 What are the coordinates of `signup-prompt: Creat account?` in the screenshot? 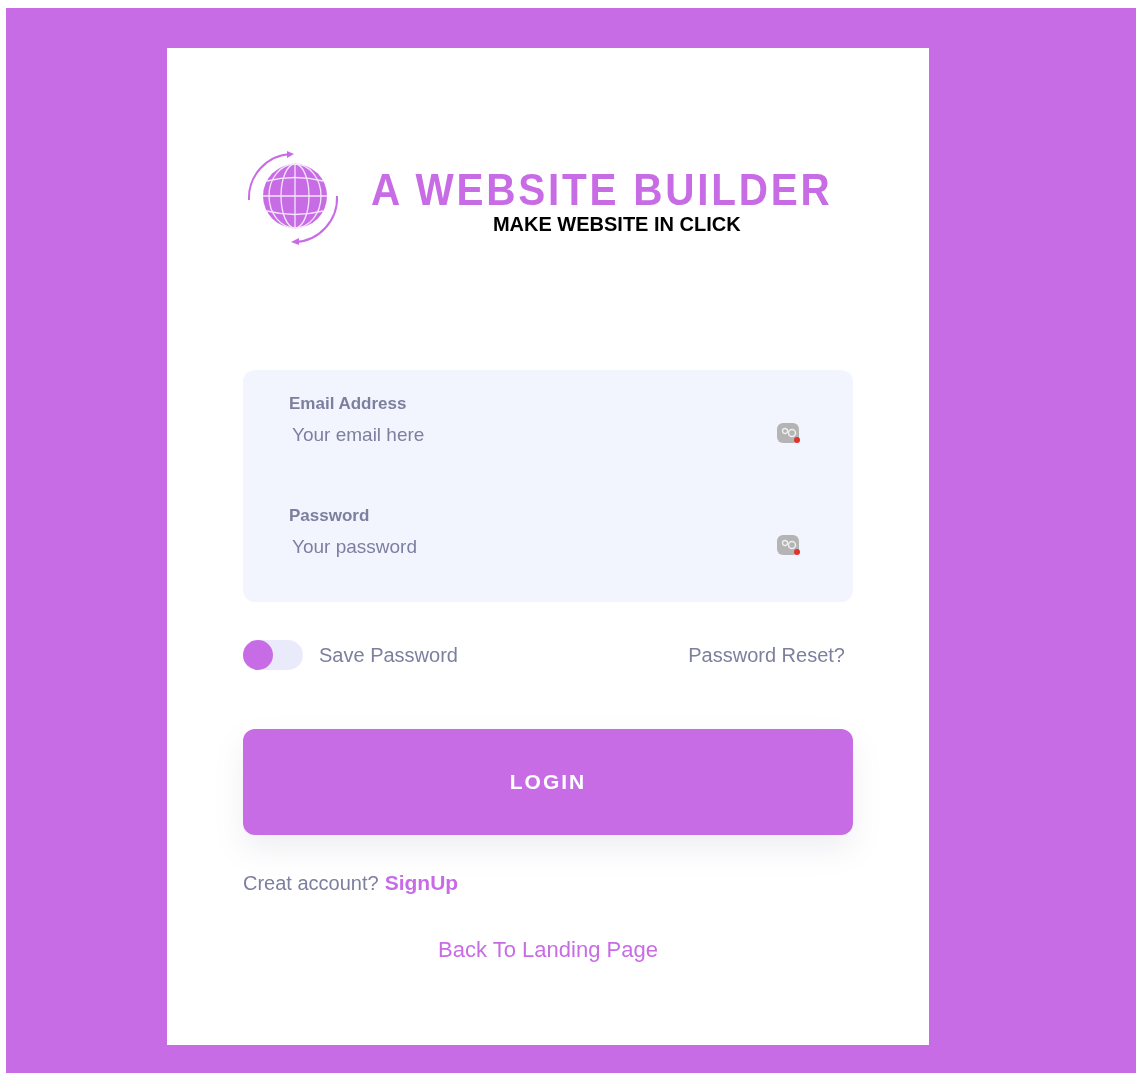 It's located at (311, 883).